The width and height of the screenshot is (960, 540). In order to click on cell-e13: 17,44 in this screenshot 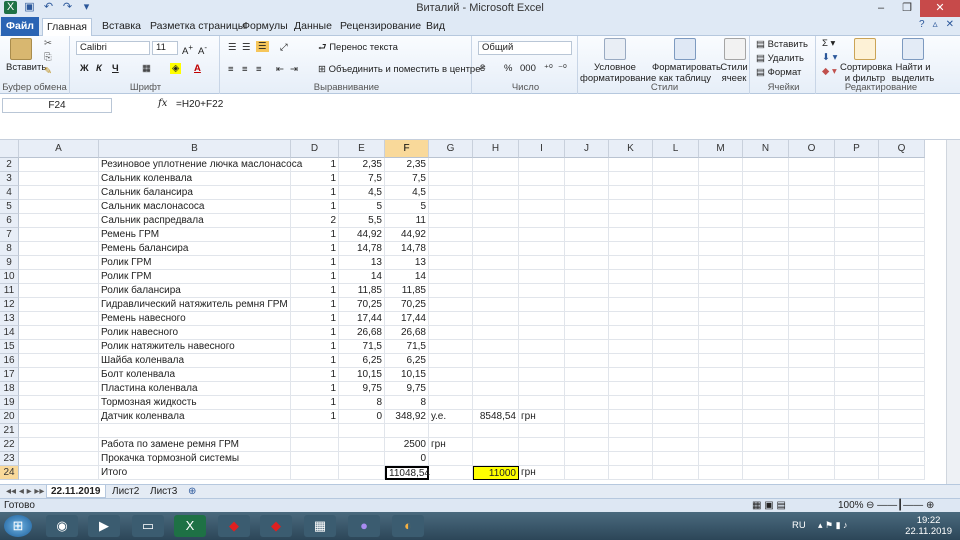, I will do `click(362, 319)`.